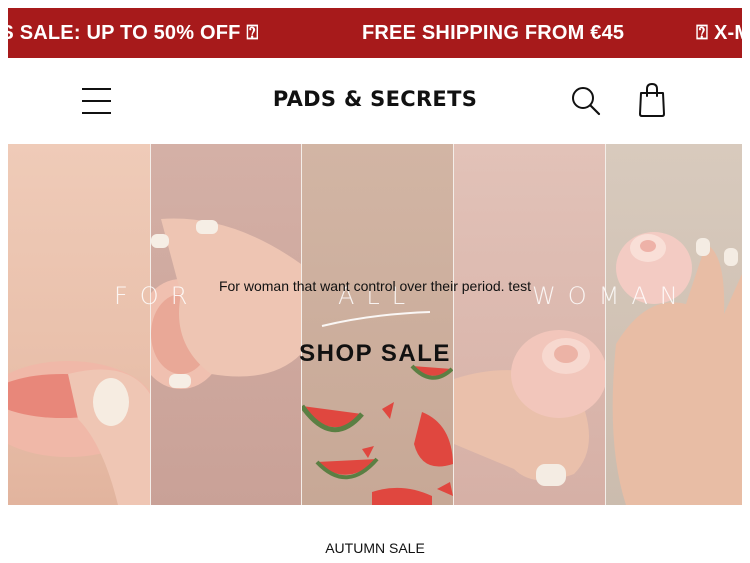 This screenshot has width=750, height=563. What do you see at coordinates (133, 33) in the screenshot?
I see `announcement-message: IAS SALE: UP TO 50% OFF ⍰` at bounding box center [133, 33].